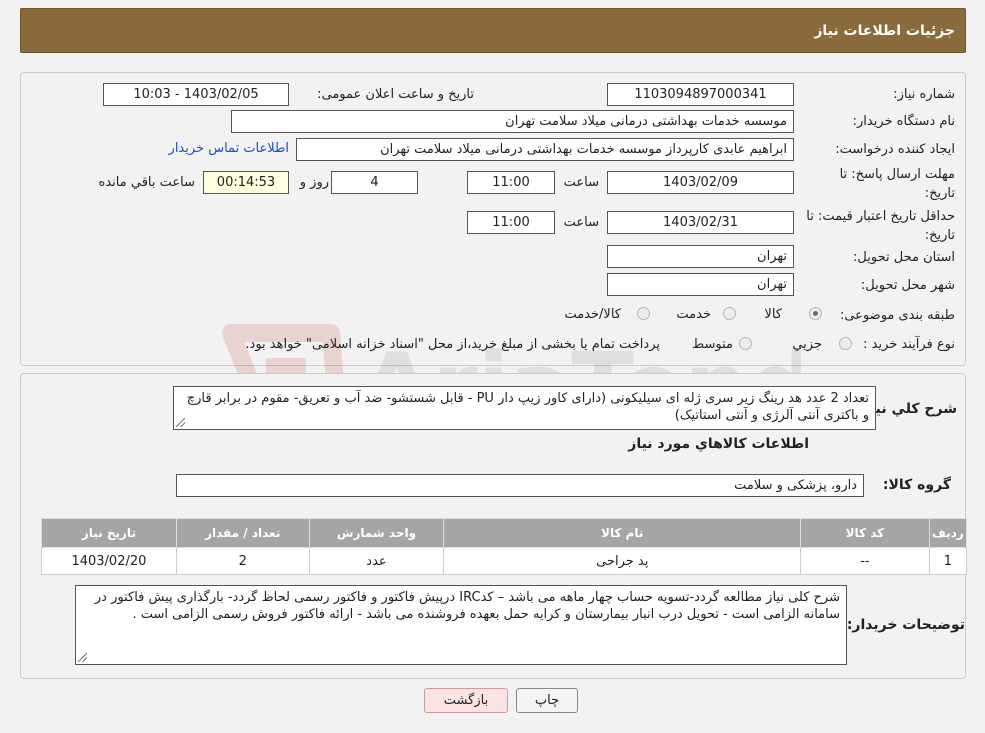  I want to click on process-option-minor: جزیي, so click(807, 344).